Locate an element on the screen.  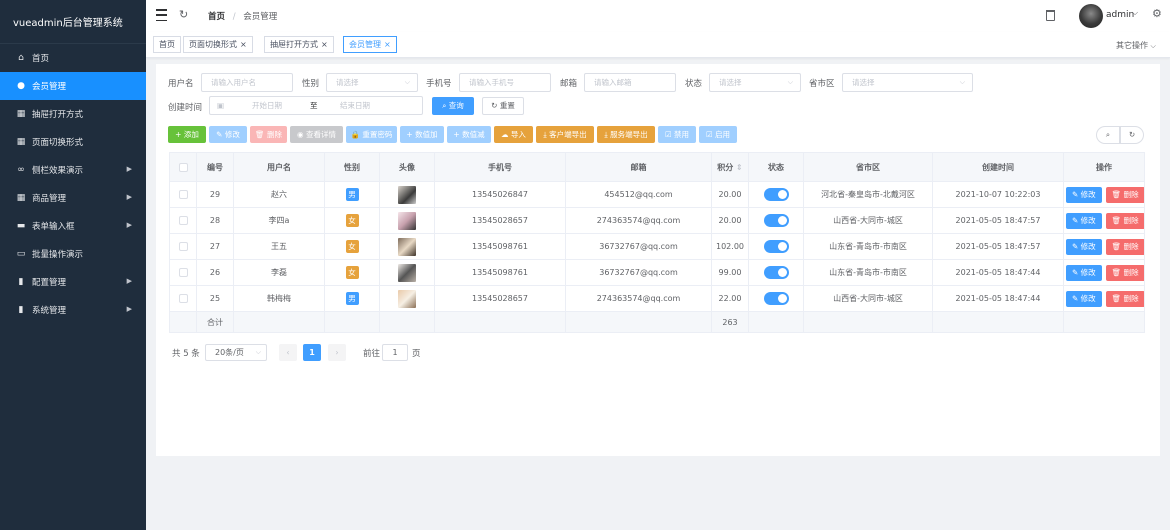
reset-button: ↻ 重置 is located at coordinates (503, 106).